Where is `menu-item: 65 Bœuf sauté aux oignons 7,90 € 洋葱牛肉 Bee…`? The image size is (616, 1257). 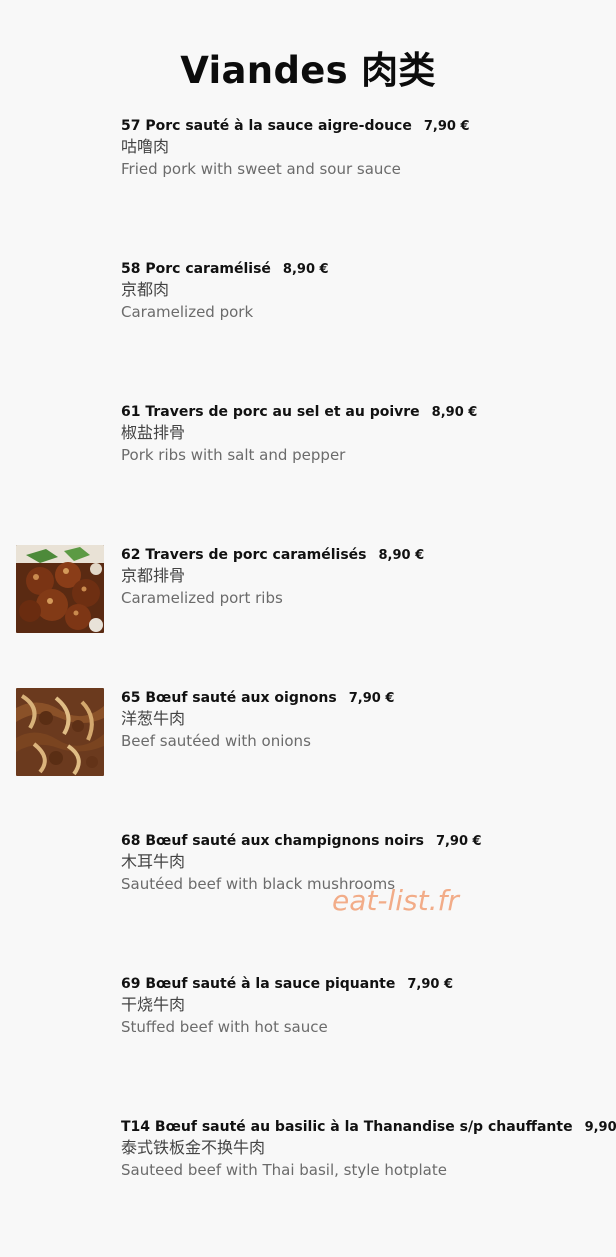 menu-item: 65 Bœuf sauté aux oignons 7,90 € 洋葱牛肉 Bee… is located at coordinates (308, 758).